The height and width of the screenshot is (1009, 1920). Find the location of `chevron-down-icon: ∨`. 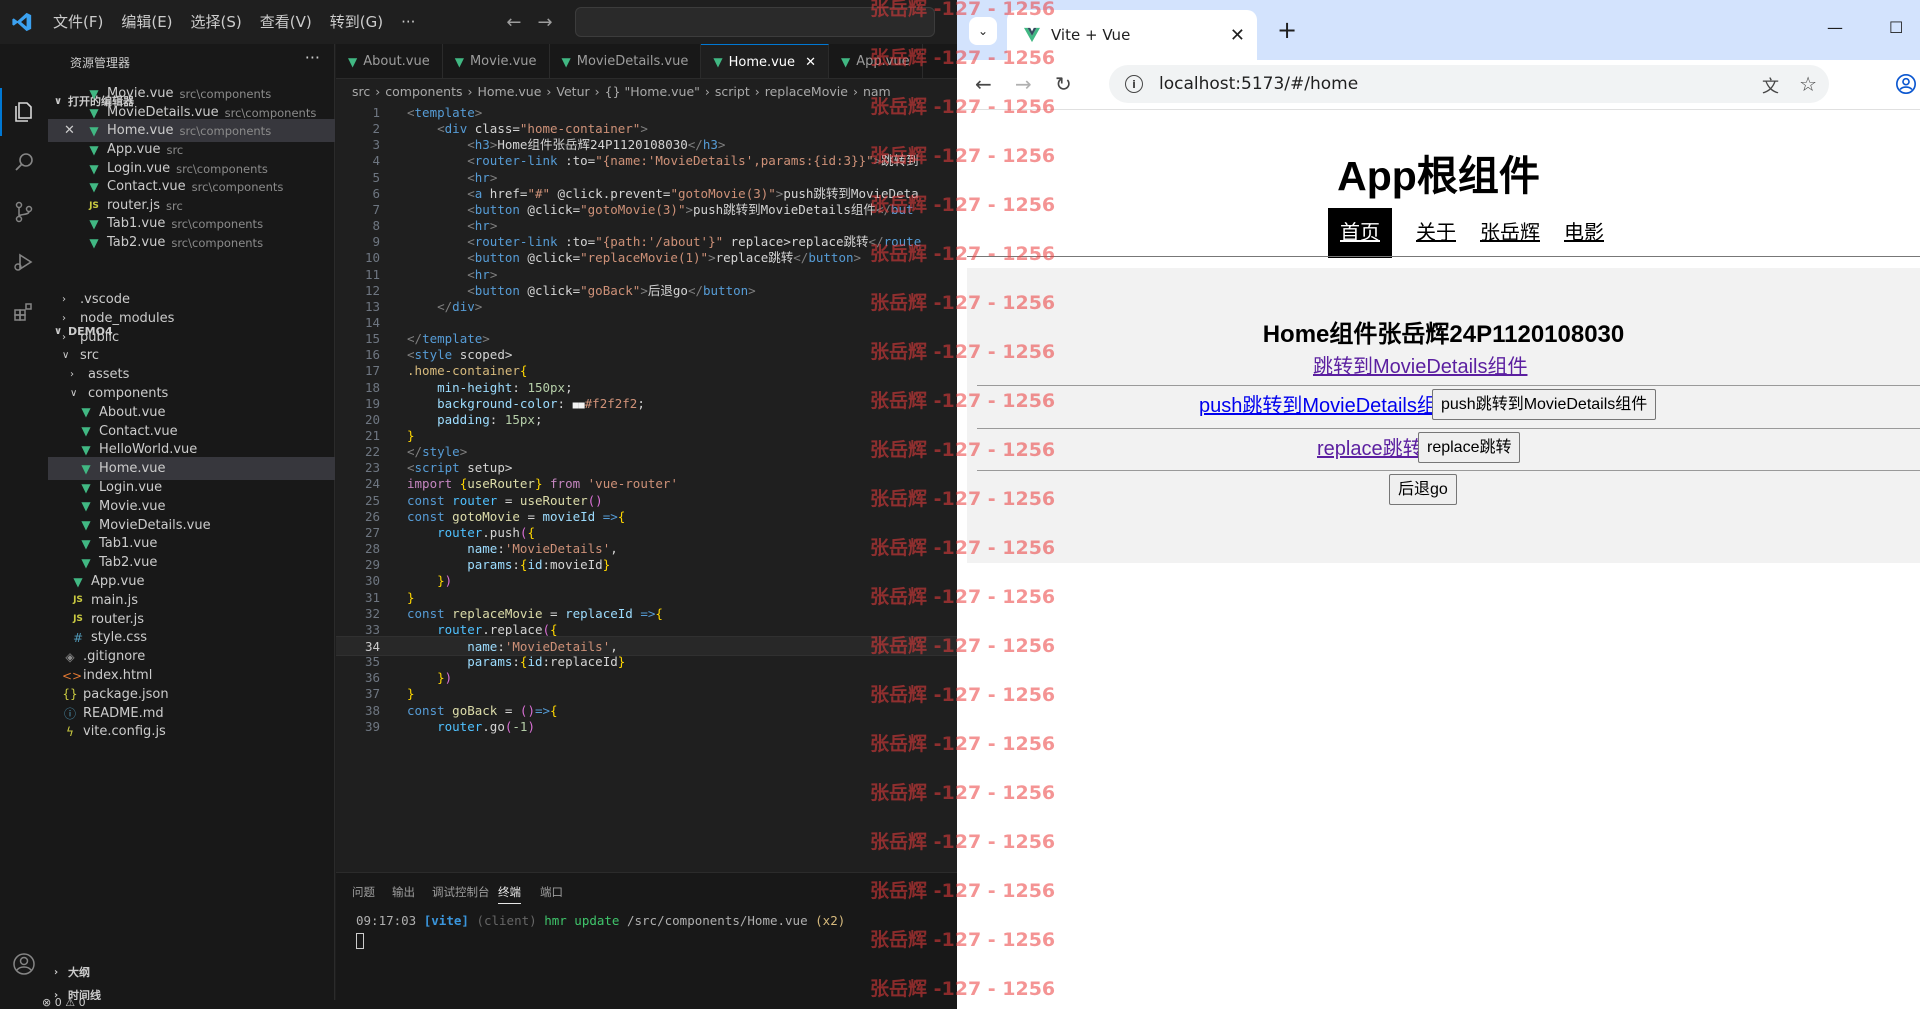

chevron-down-icon: ∨ is located at coordinates (66, 356).